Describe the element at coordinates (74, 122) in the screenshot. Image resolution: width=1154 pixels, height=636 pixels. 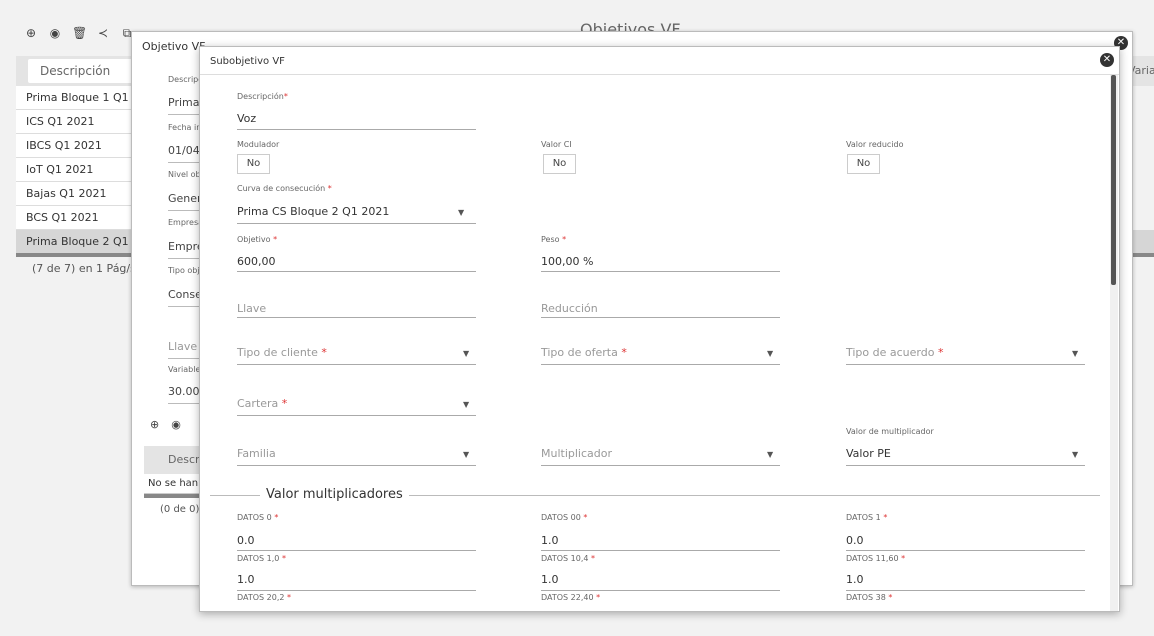
I see `table-row: ICS Q1 2021` at that location.